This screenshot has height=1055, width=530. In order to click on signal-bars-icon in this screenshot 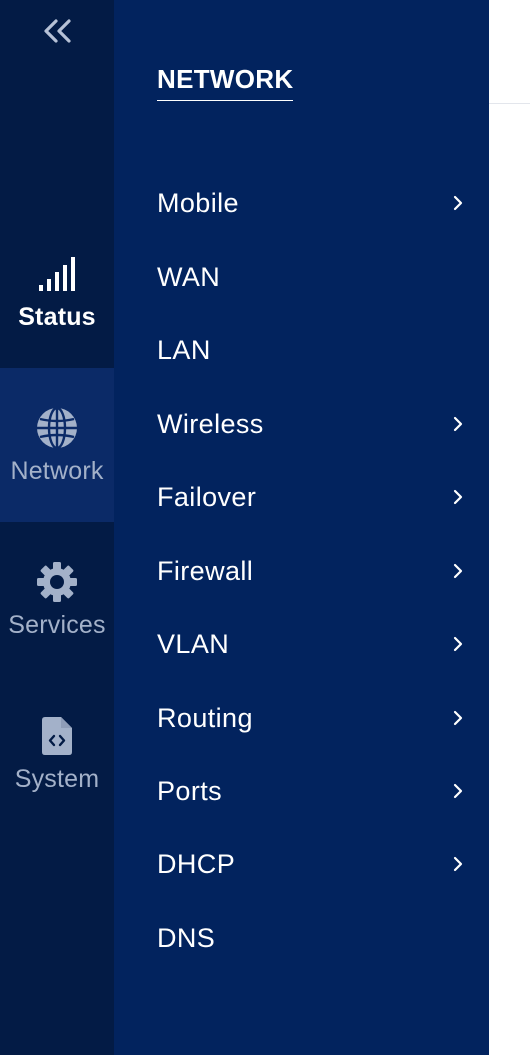, I will do `click(57, 274)`.